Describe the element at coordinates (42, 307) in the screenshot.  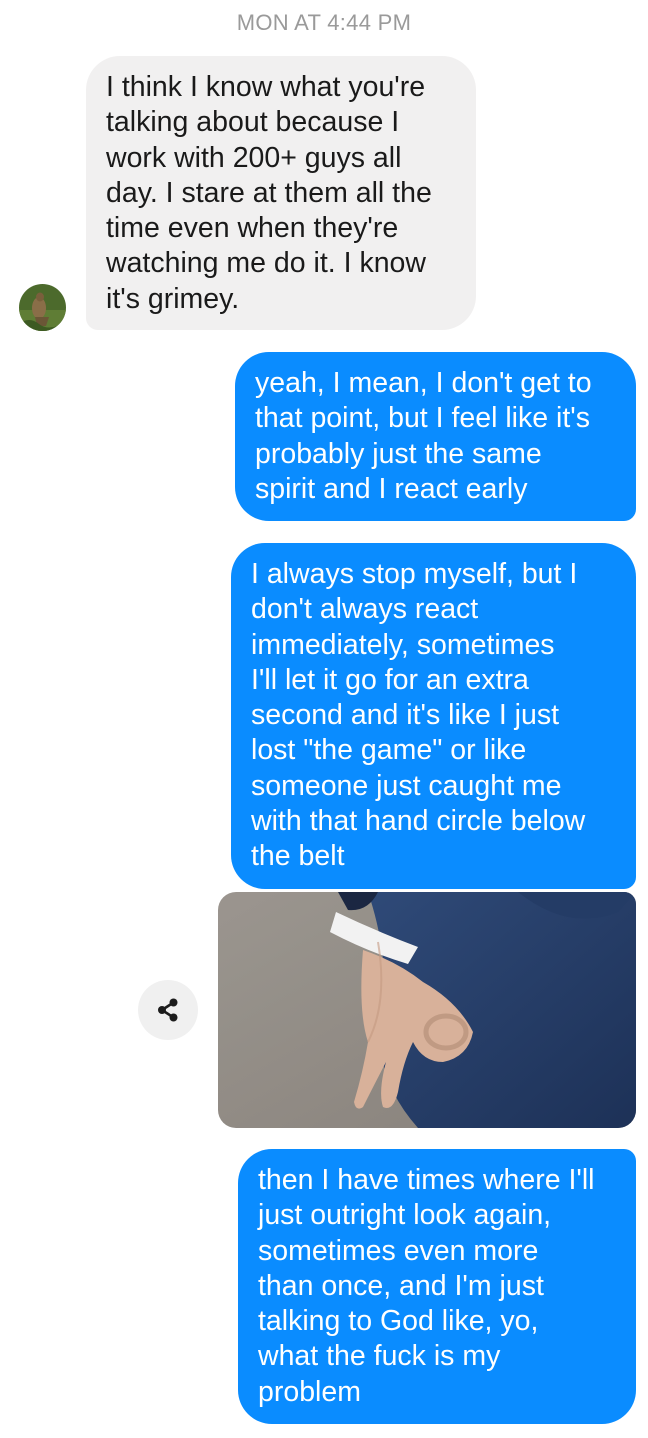
I see `contact-avatar` at that location.